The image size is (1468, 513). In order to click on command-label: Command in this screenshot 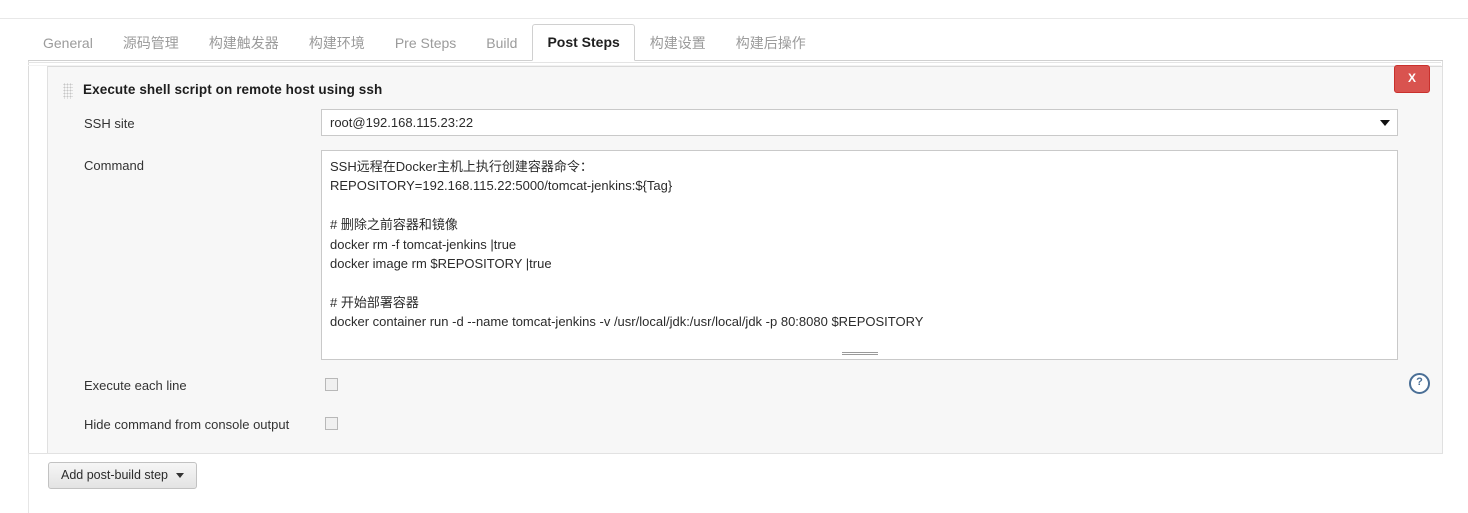, I will do `click(114, 165)`.